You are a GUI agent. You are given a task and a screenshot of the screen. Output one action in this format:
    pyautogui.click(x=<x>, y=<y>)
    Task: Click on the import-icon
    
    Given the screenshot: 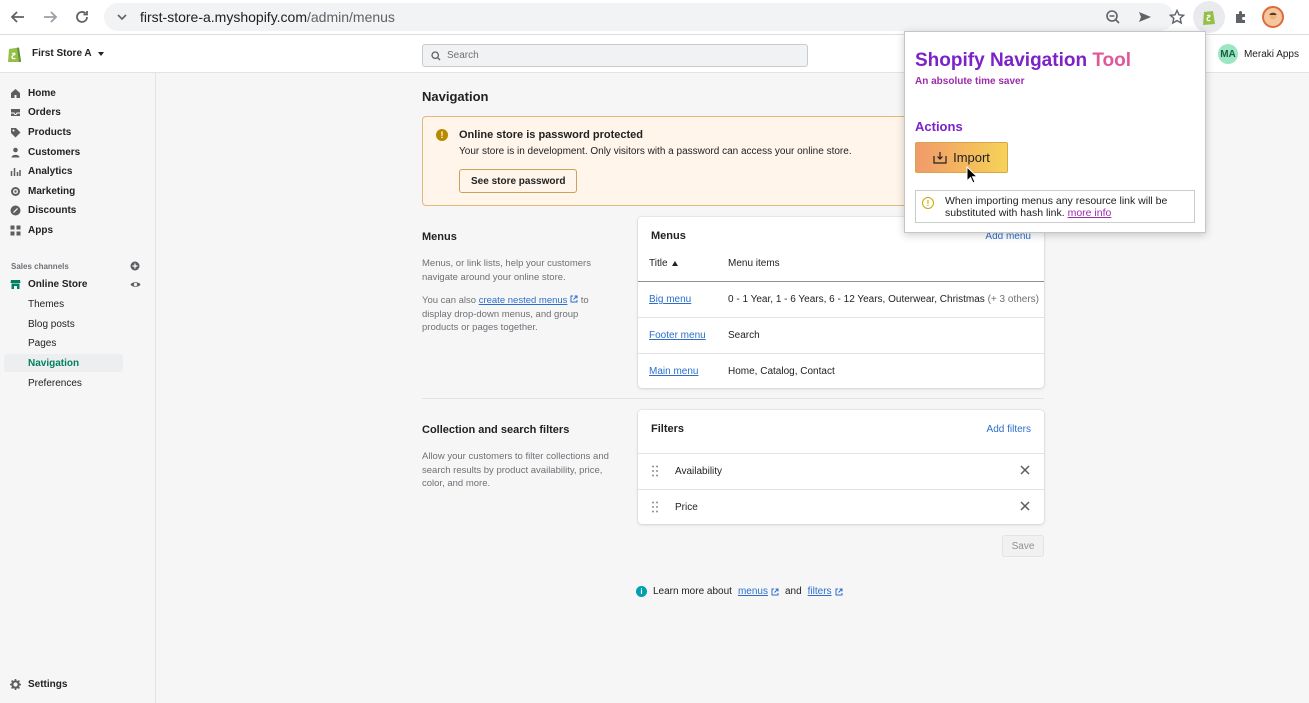 What is the action you would take?
    pyautogui.click(x=940, y=157)
    